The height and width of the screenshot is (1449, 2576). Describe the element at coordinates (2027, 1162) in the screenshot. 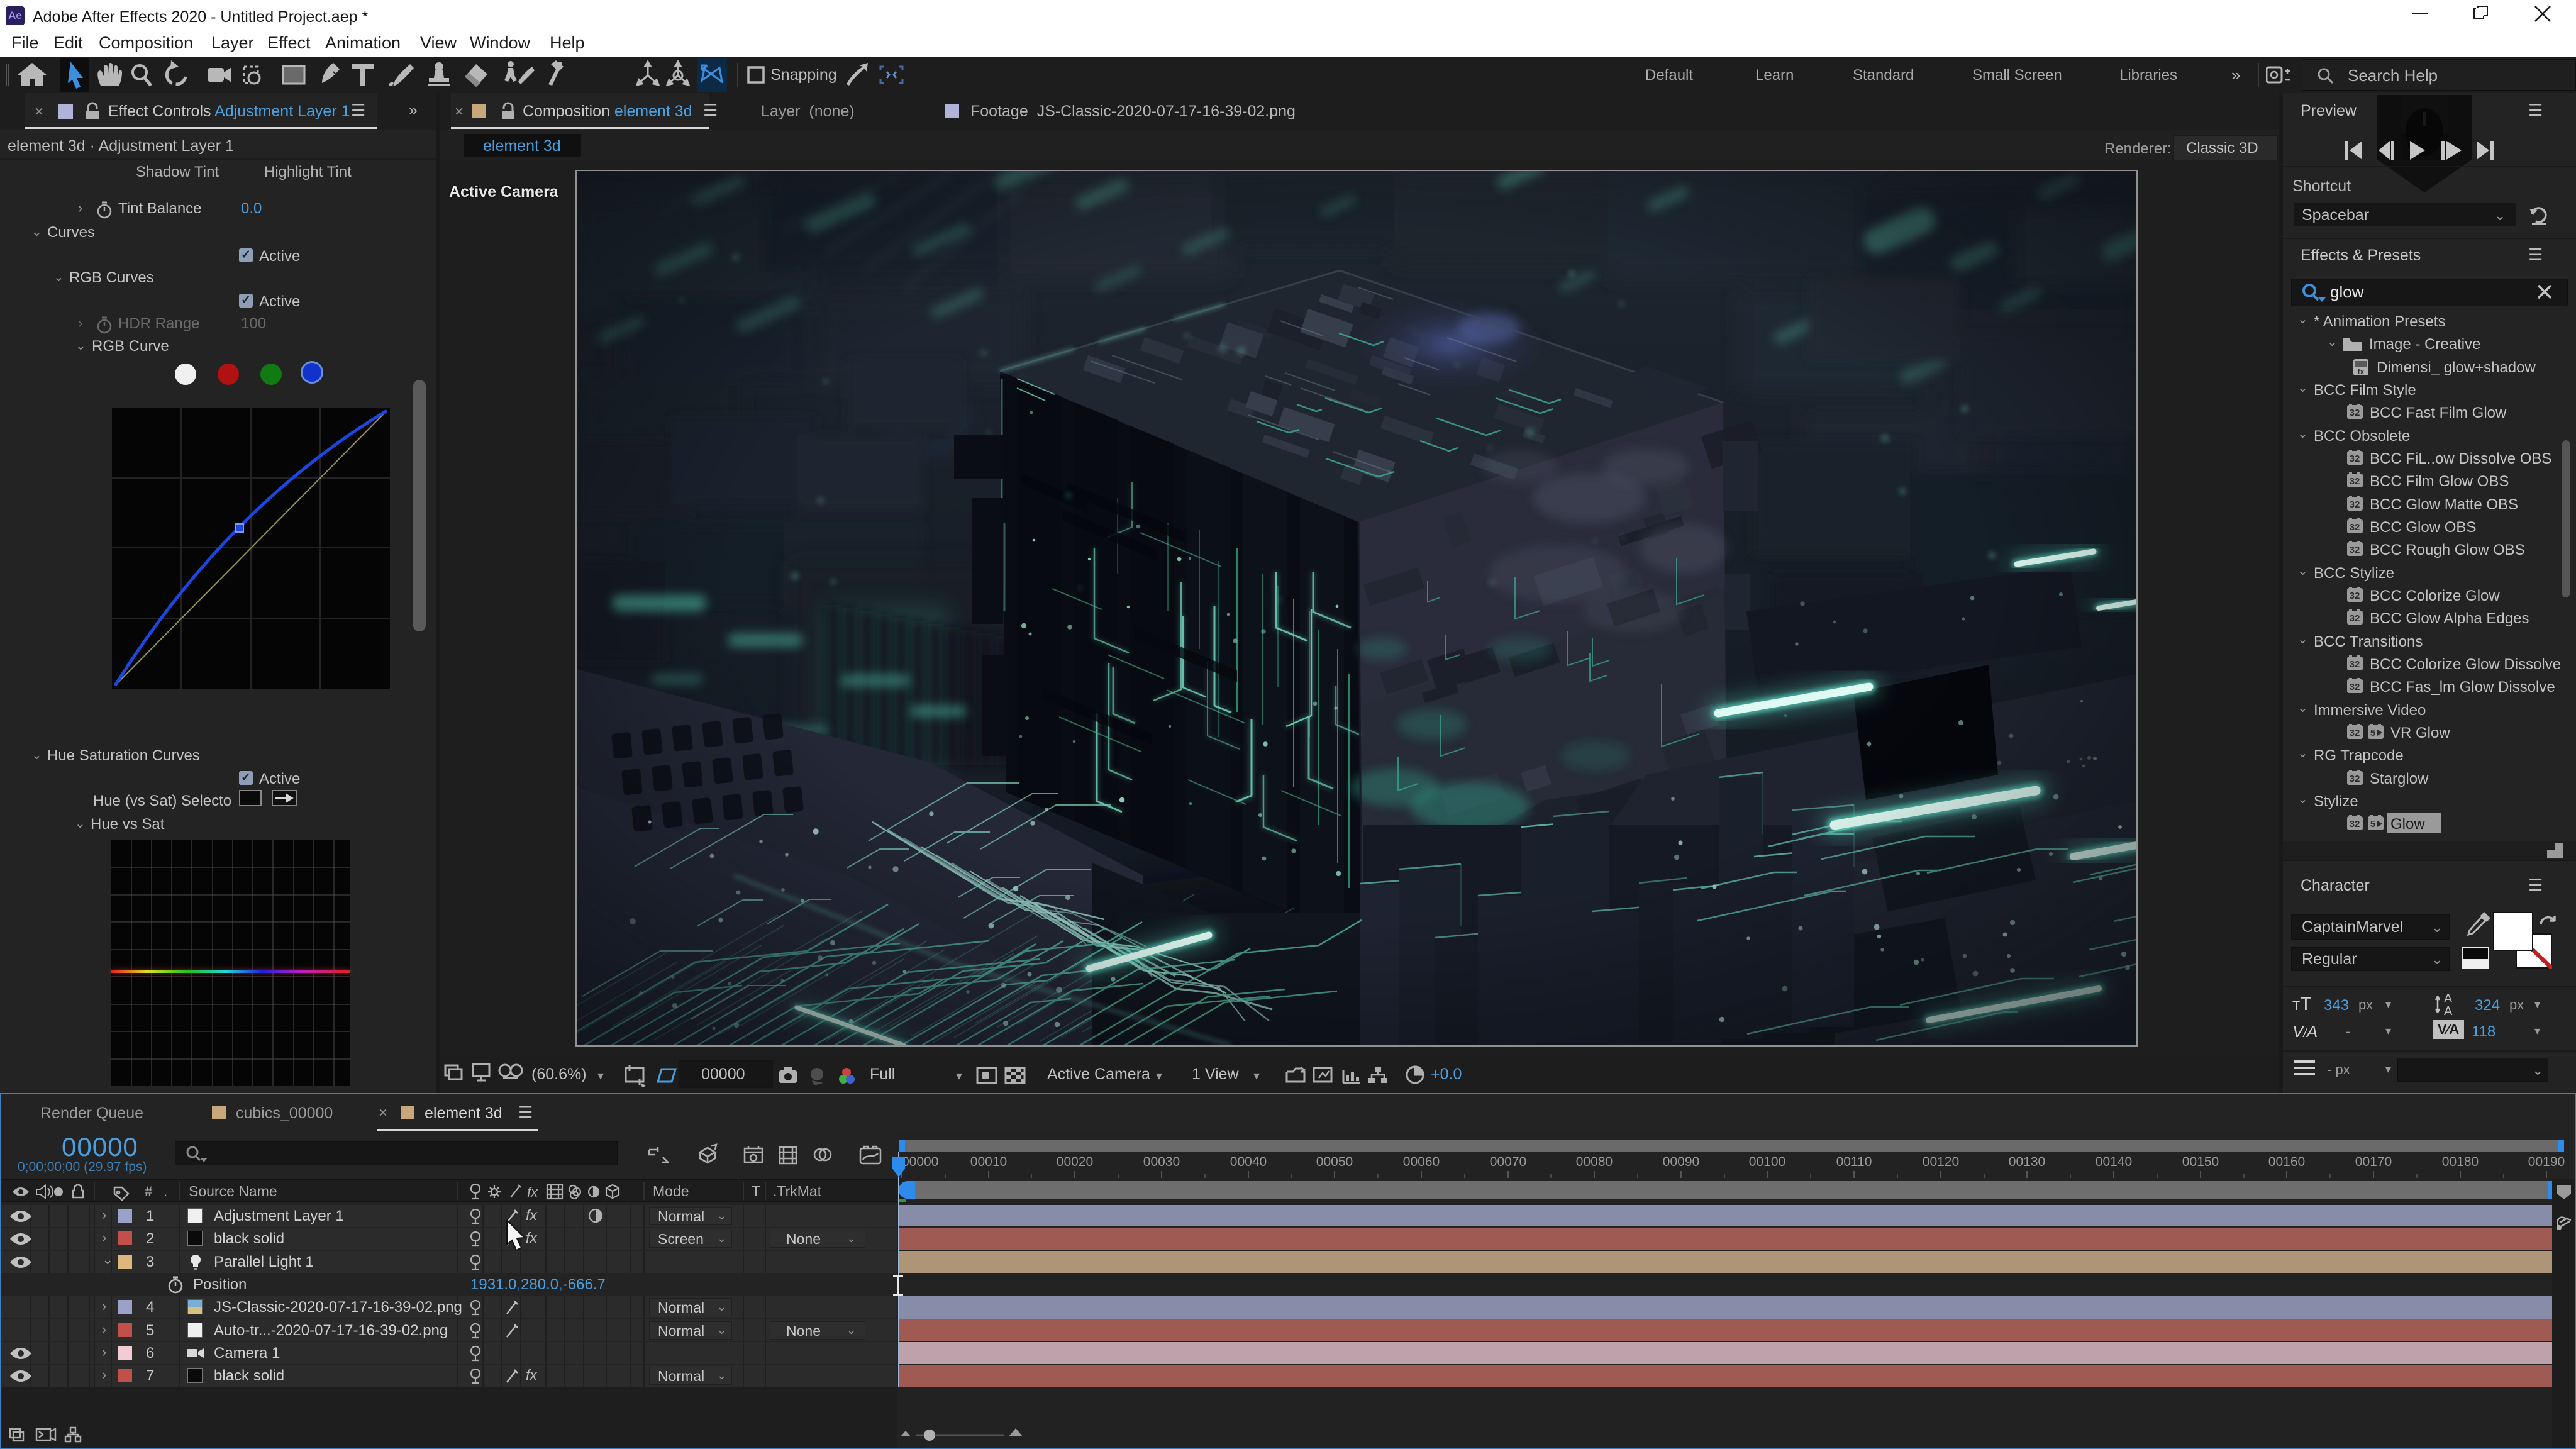

I see `svg-text: 00130` at that location.